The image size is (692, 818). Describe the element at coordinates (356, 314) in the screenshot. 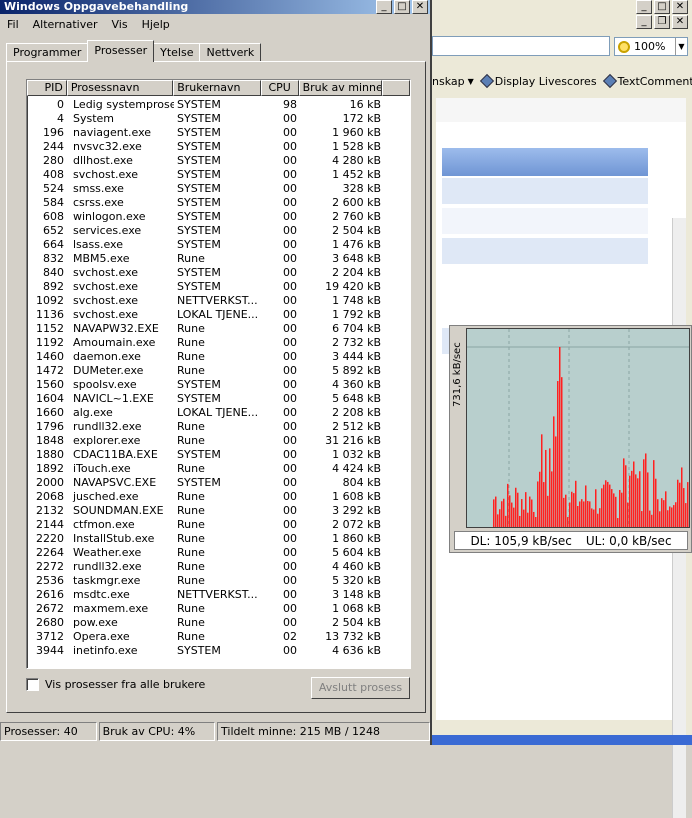

I see `memory-cell: 1 792 kB` at that location.